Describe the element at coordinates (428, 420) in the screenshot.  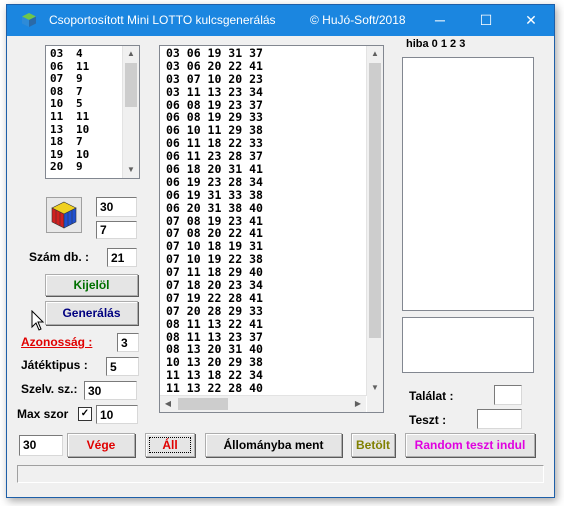
I see `teszt-label: Teszt :` at that location.